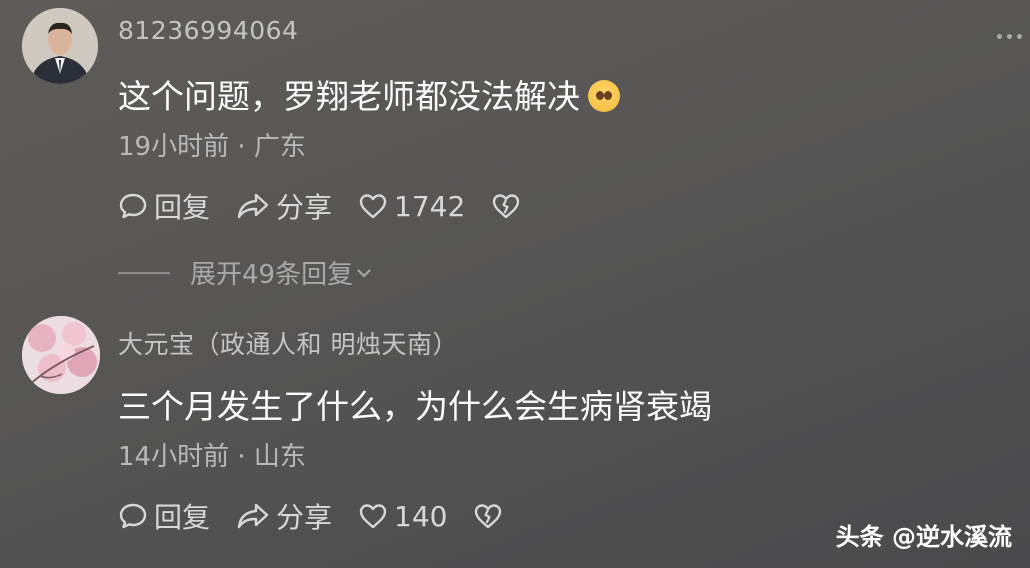 This screenshot has width=1030, height=568. Describe the element at coordinates (144, 272) in the screenshot. I see `divider-line` at that location.